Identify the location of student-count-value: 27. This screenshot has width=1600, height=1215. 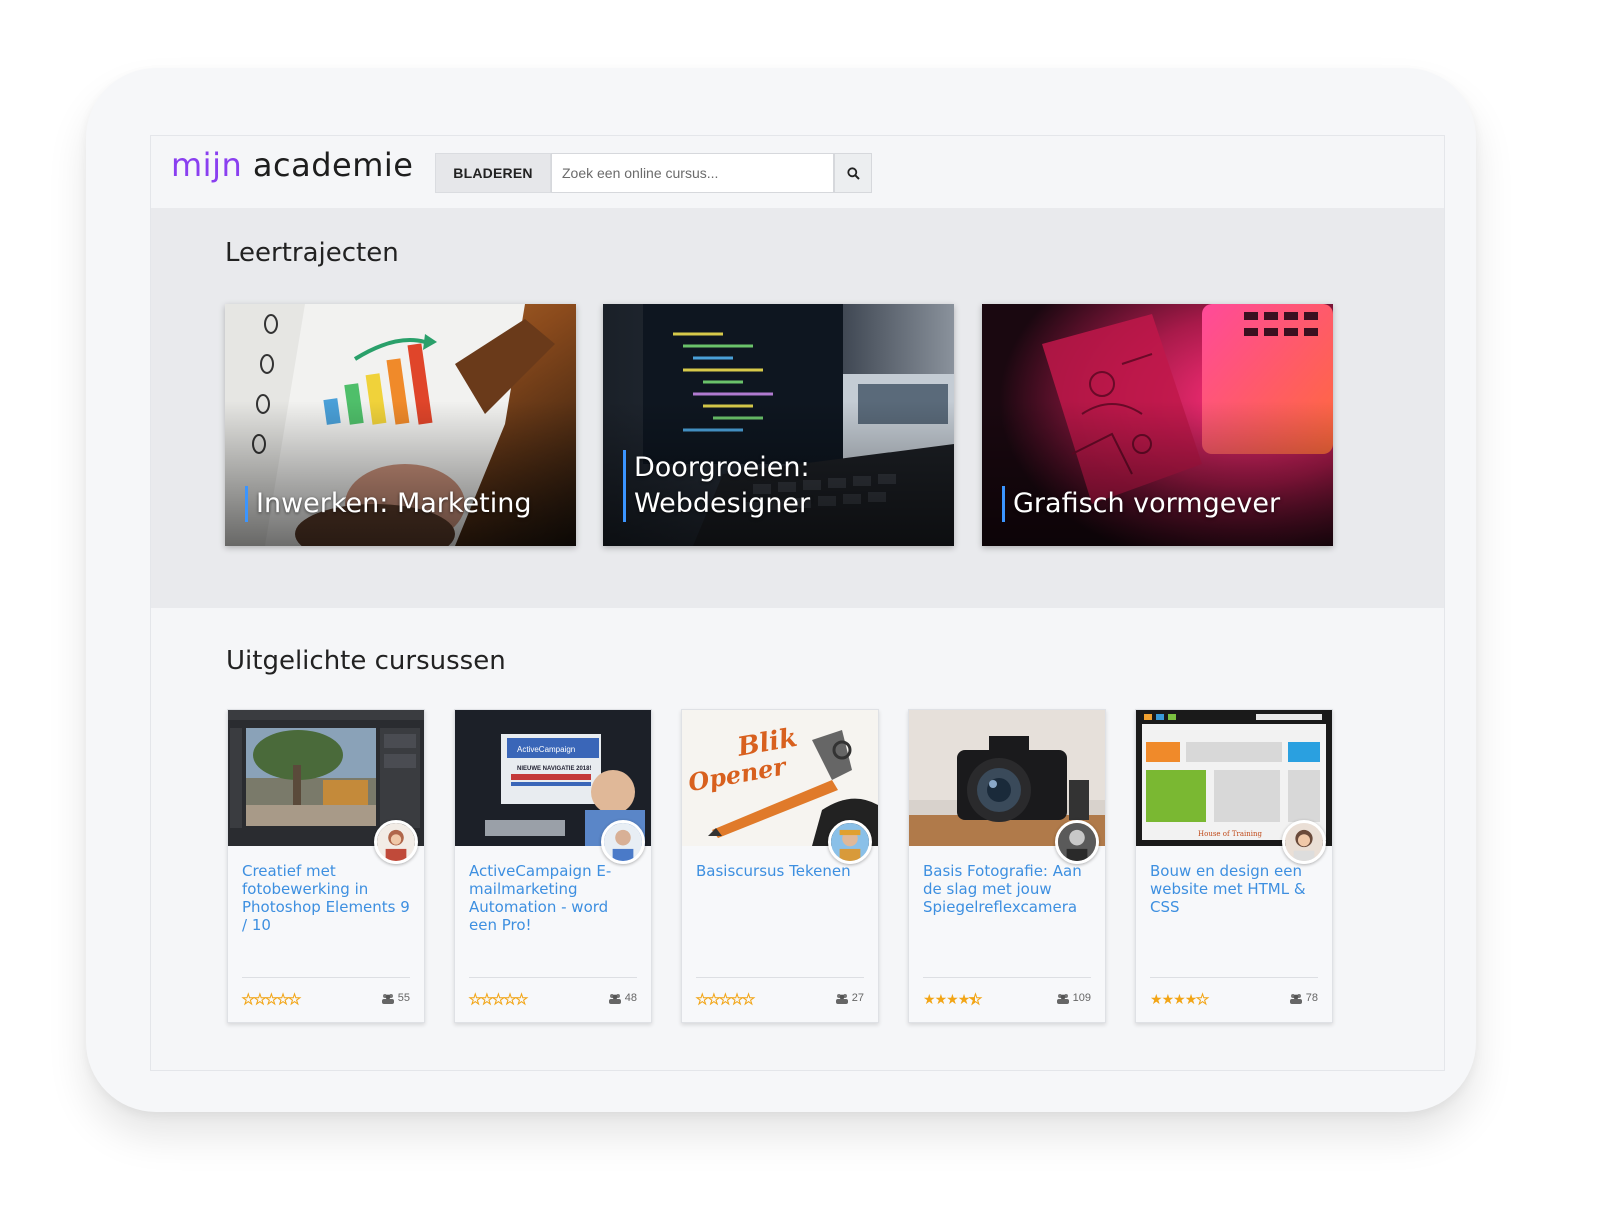
(857, 998).